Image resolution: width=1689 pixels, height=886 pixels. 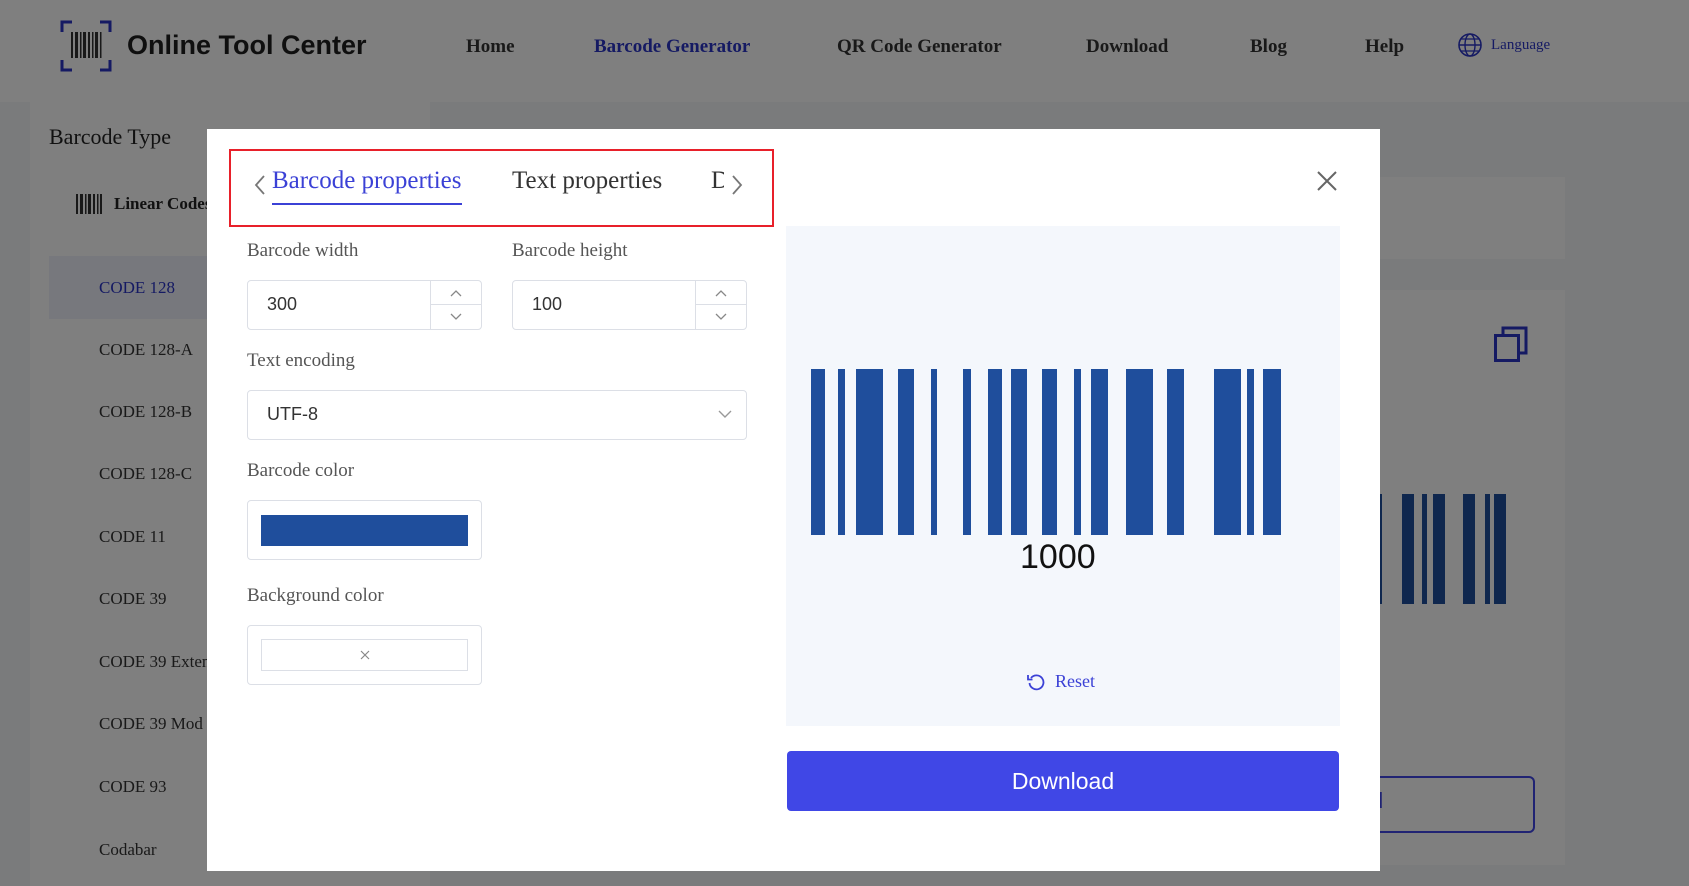 I want to click on reset-button: Reset, so click(x=1061, y=681).